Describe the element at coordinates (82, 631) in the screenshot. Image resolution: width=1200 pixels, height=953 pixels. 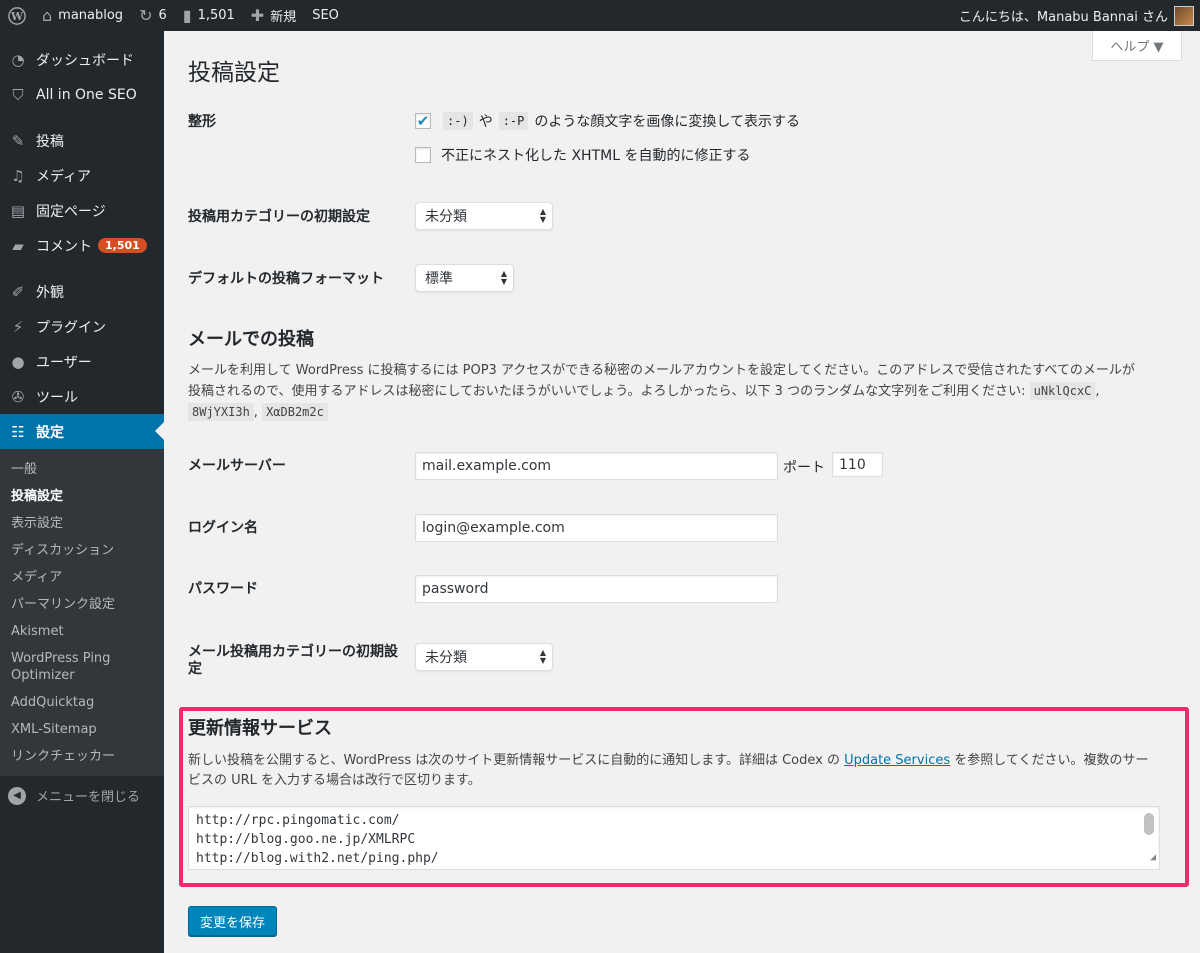
I see `submenu-akismet: Akismet` at that location.